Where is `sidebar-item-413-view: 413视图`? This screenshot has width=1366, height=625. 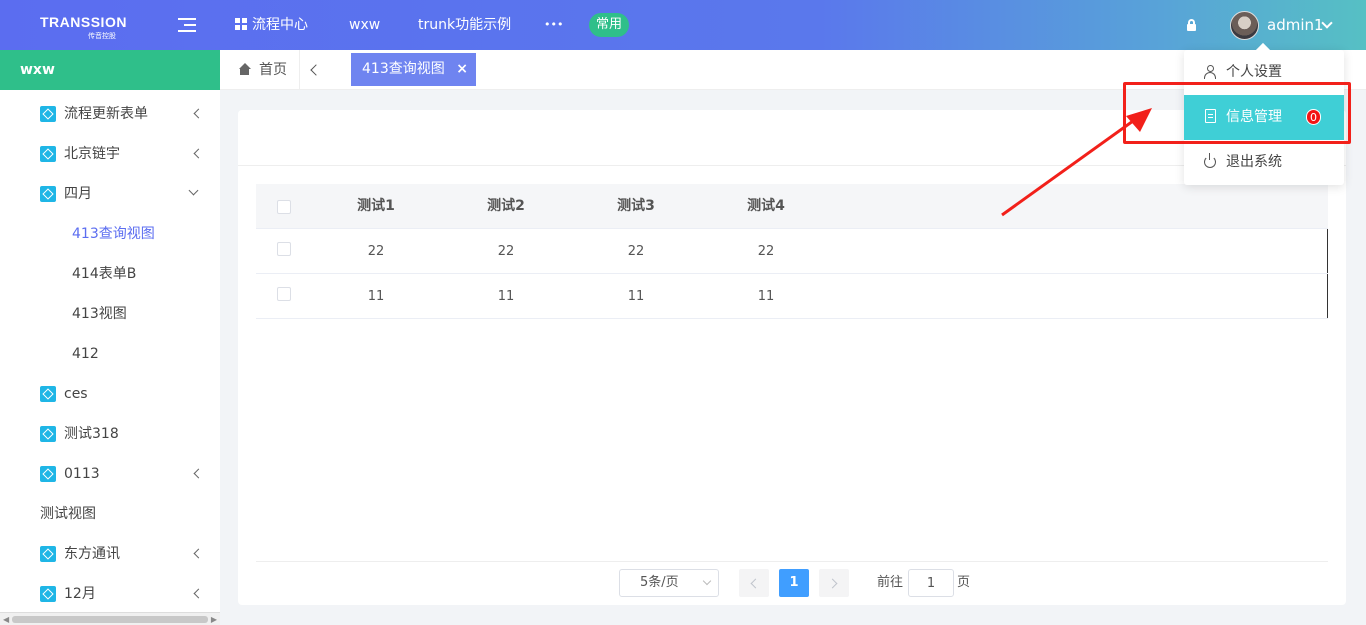
sidebar-item-413-view: 413视图 is located at coordinates (110, 314).